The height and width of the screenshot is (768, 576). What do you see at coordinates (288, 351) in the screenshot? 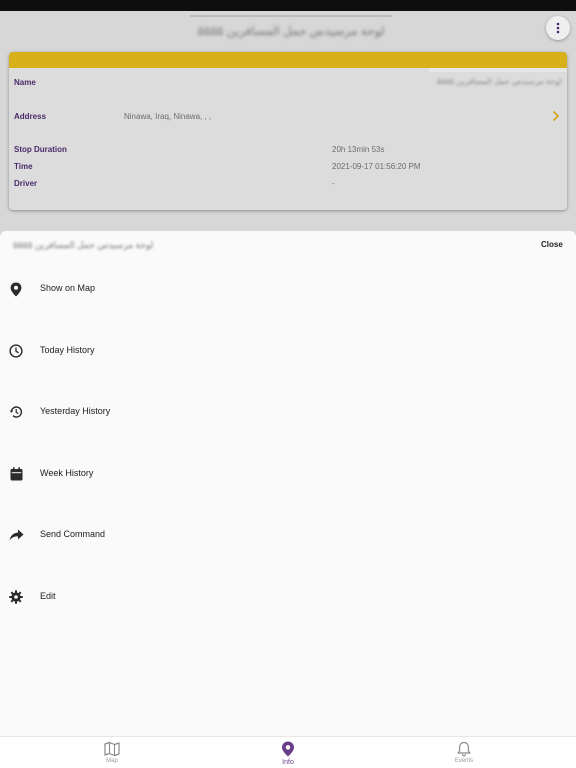
I see `menu-item-today-history: Today History` at bounding box center [288, 351].